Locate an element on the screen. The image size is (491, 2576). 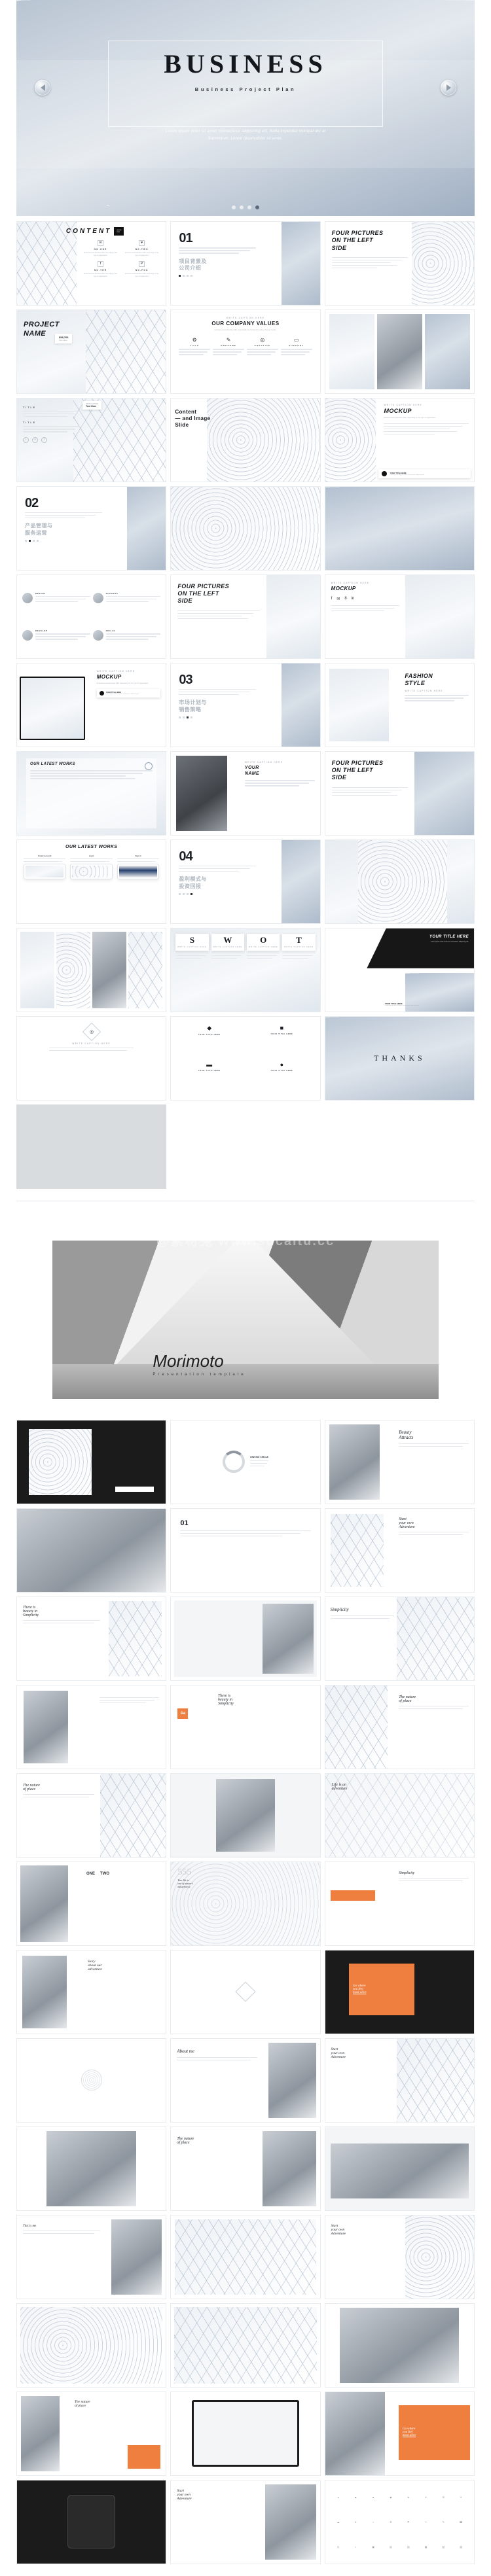
slide-m-circle-chart: ONE BIG CIRCLE is located at coordinates (245, 1461).